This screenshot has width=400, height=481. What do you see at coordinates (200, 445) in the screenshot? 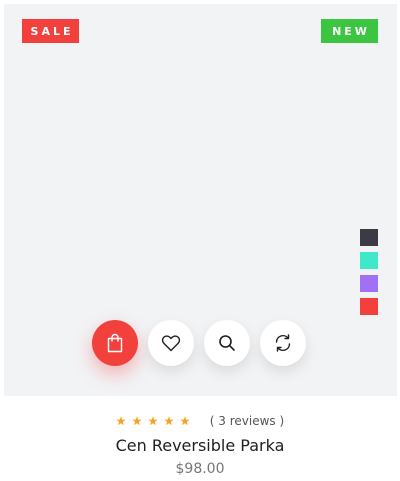
I see `product-title: Cen Reversible Parka` at bounding box center [200, 445].